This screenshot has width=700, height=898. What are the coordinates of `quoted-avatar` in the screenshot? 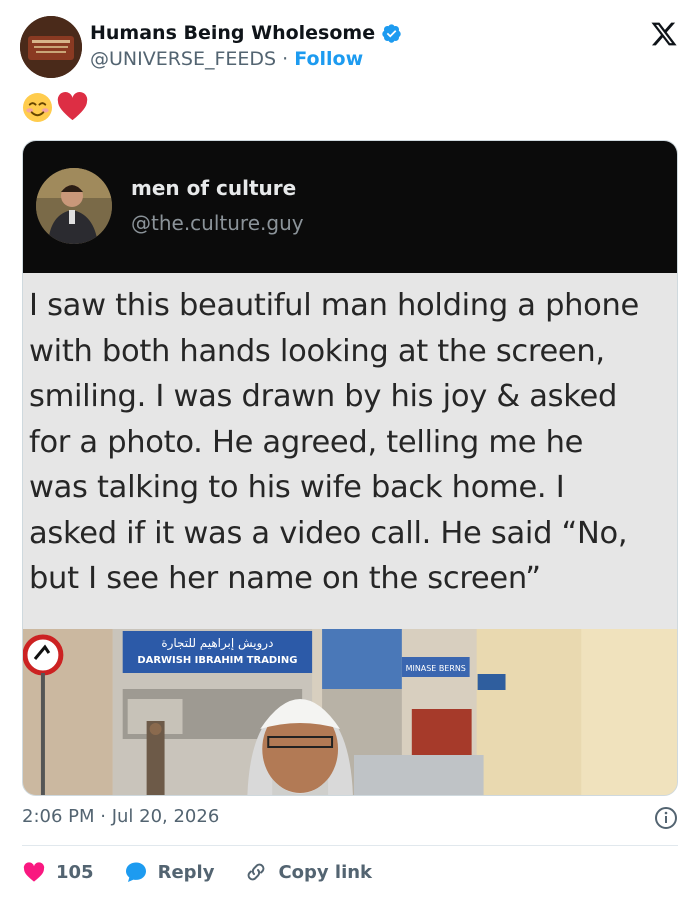 It's located at (74, 206).